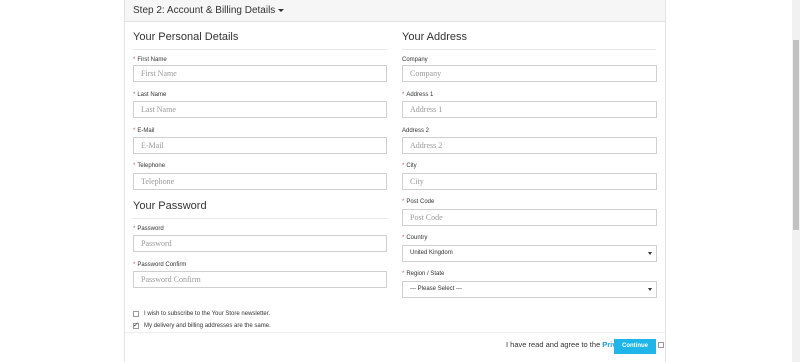  I want to click on step-header: Step 2: Account & Billing Details, so click(395, 11).